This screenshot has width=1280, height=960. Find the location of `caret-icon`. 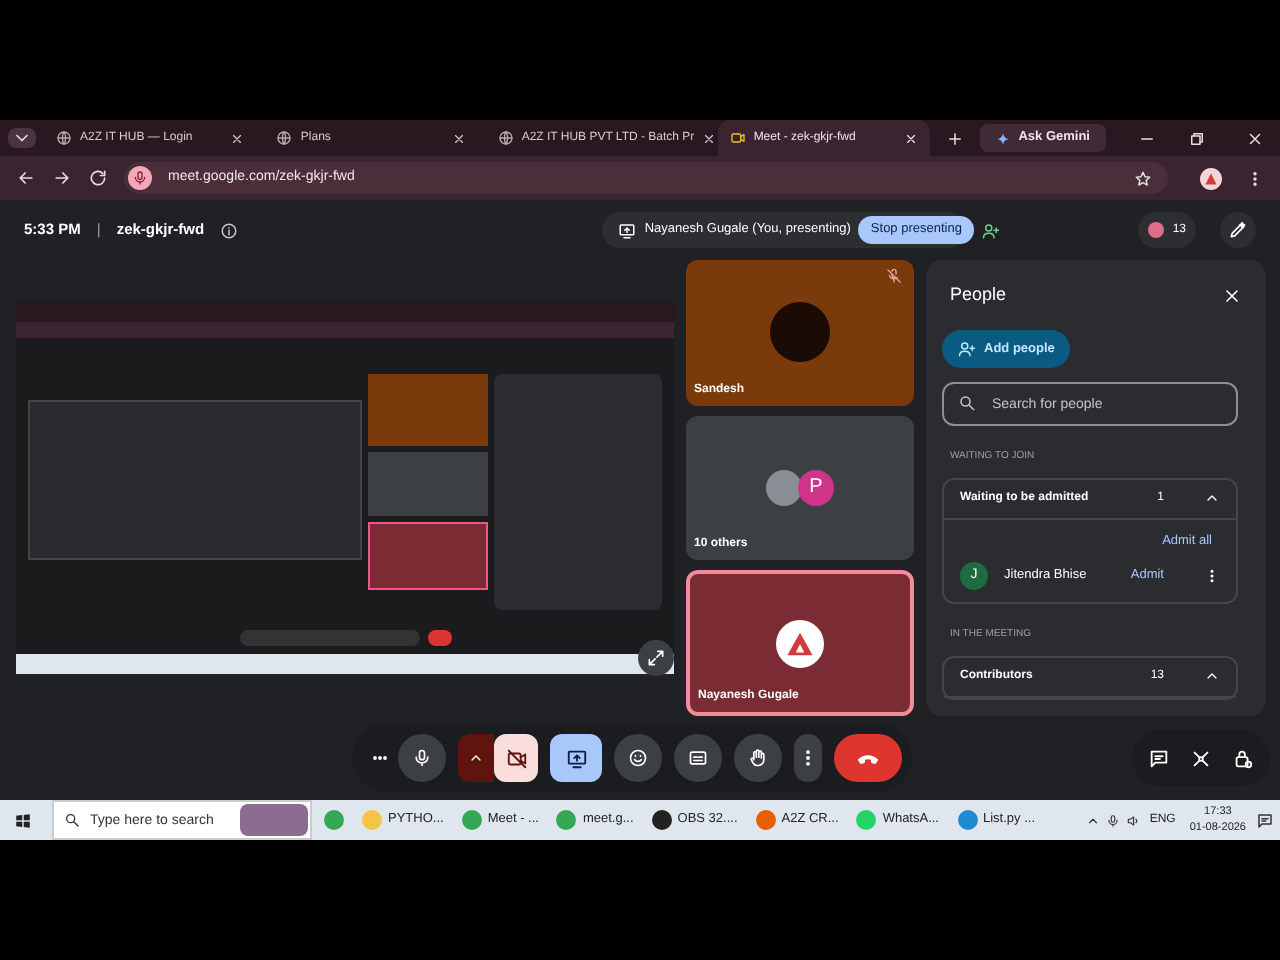

caret-icon is located at coordinates (476, 758).